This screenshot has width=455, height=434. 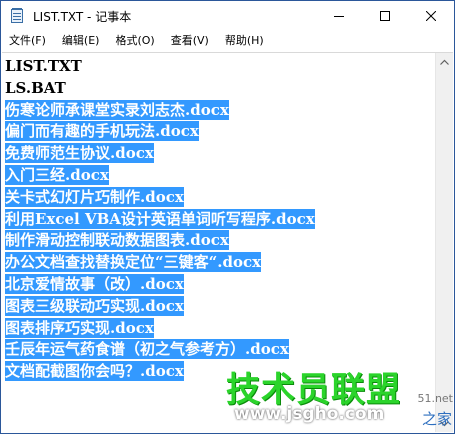 What do you see at coordinates (220, 175) in the screenshot?
I see `text-line: 入门三经.docx` at bounding box center [220, 175].